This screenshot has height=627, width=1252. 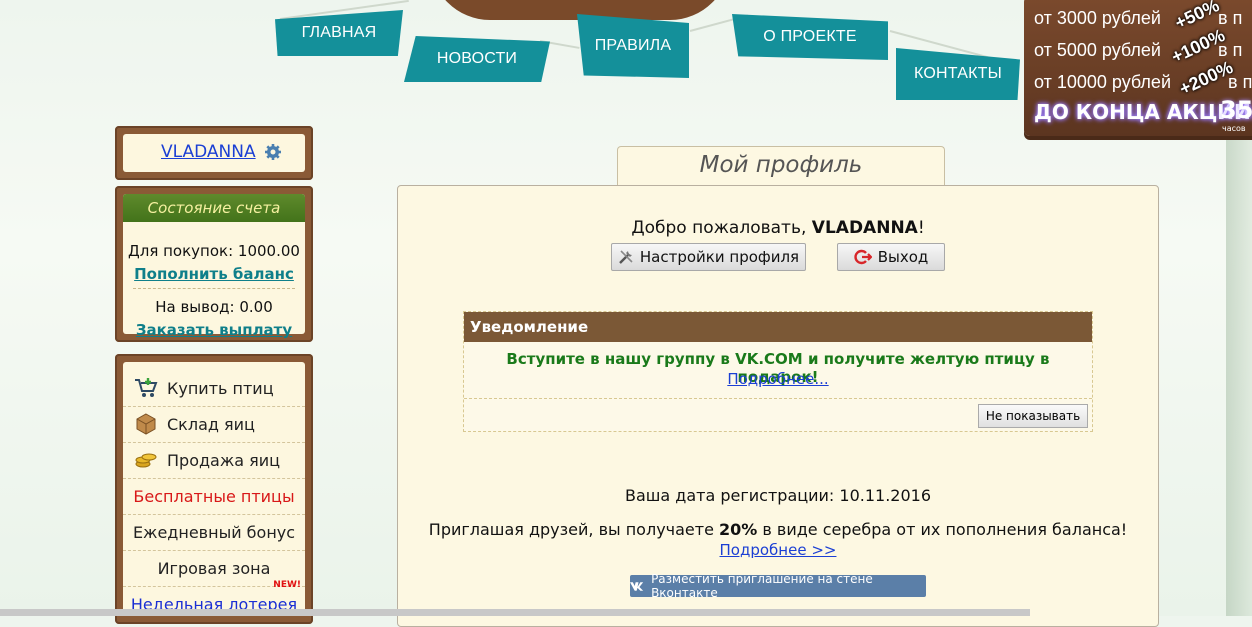 What do you see at coordinates (146, 460) in the screenshot?
I see `coins-icon` at bounding box center [146, 460].